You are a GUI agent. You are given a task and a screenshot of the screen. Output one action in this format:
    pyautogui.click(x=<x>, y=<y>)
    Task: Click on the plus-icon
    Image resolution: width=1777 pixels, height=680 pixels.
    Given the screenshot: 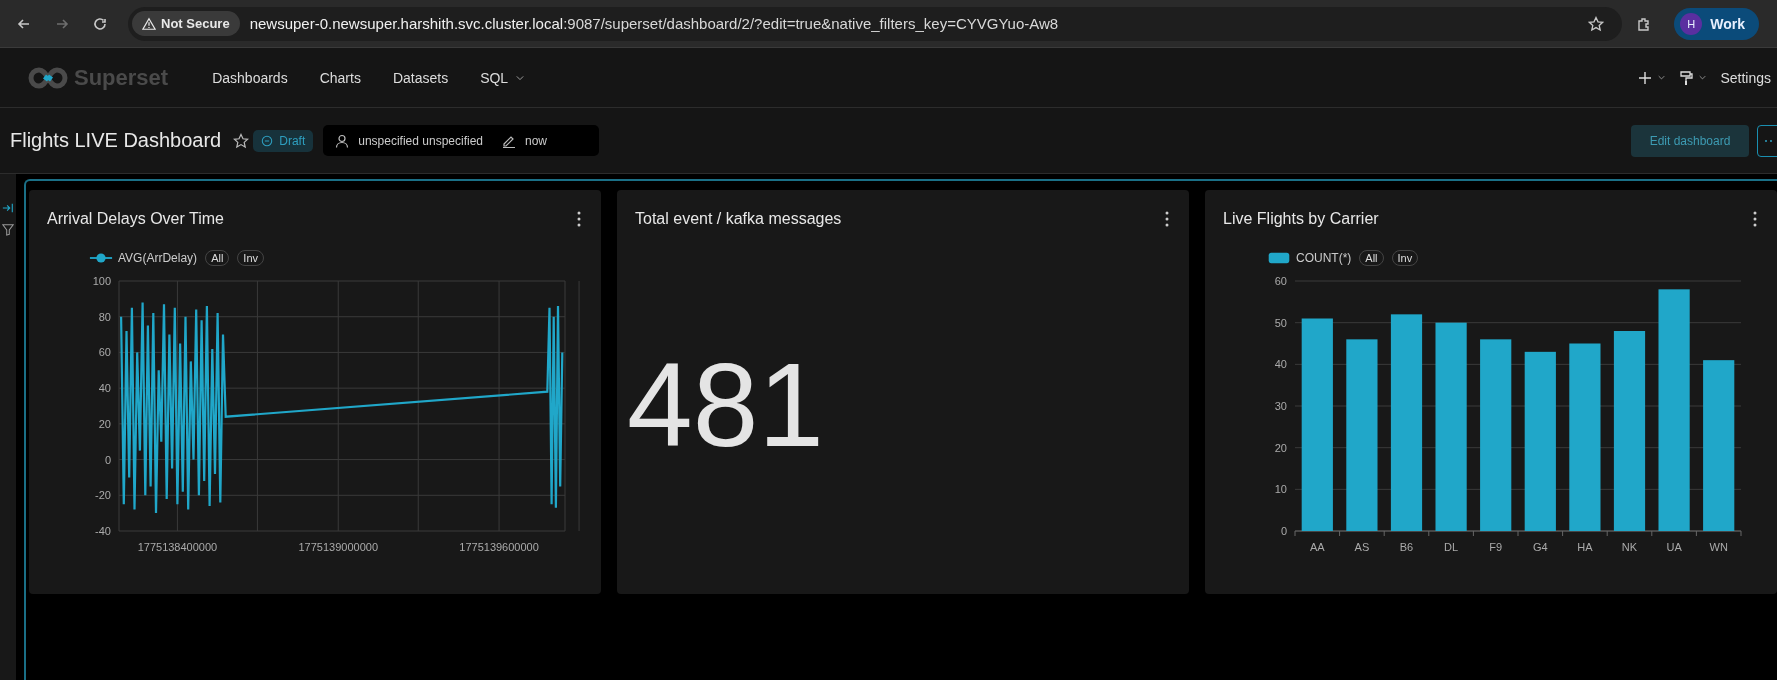 What is the action you would take?
    pyautogui.click(x=1645, y=77)
    